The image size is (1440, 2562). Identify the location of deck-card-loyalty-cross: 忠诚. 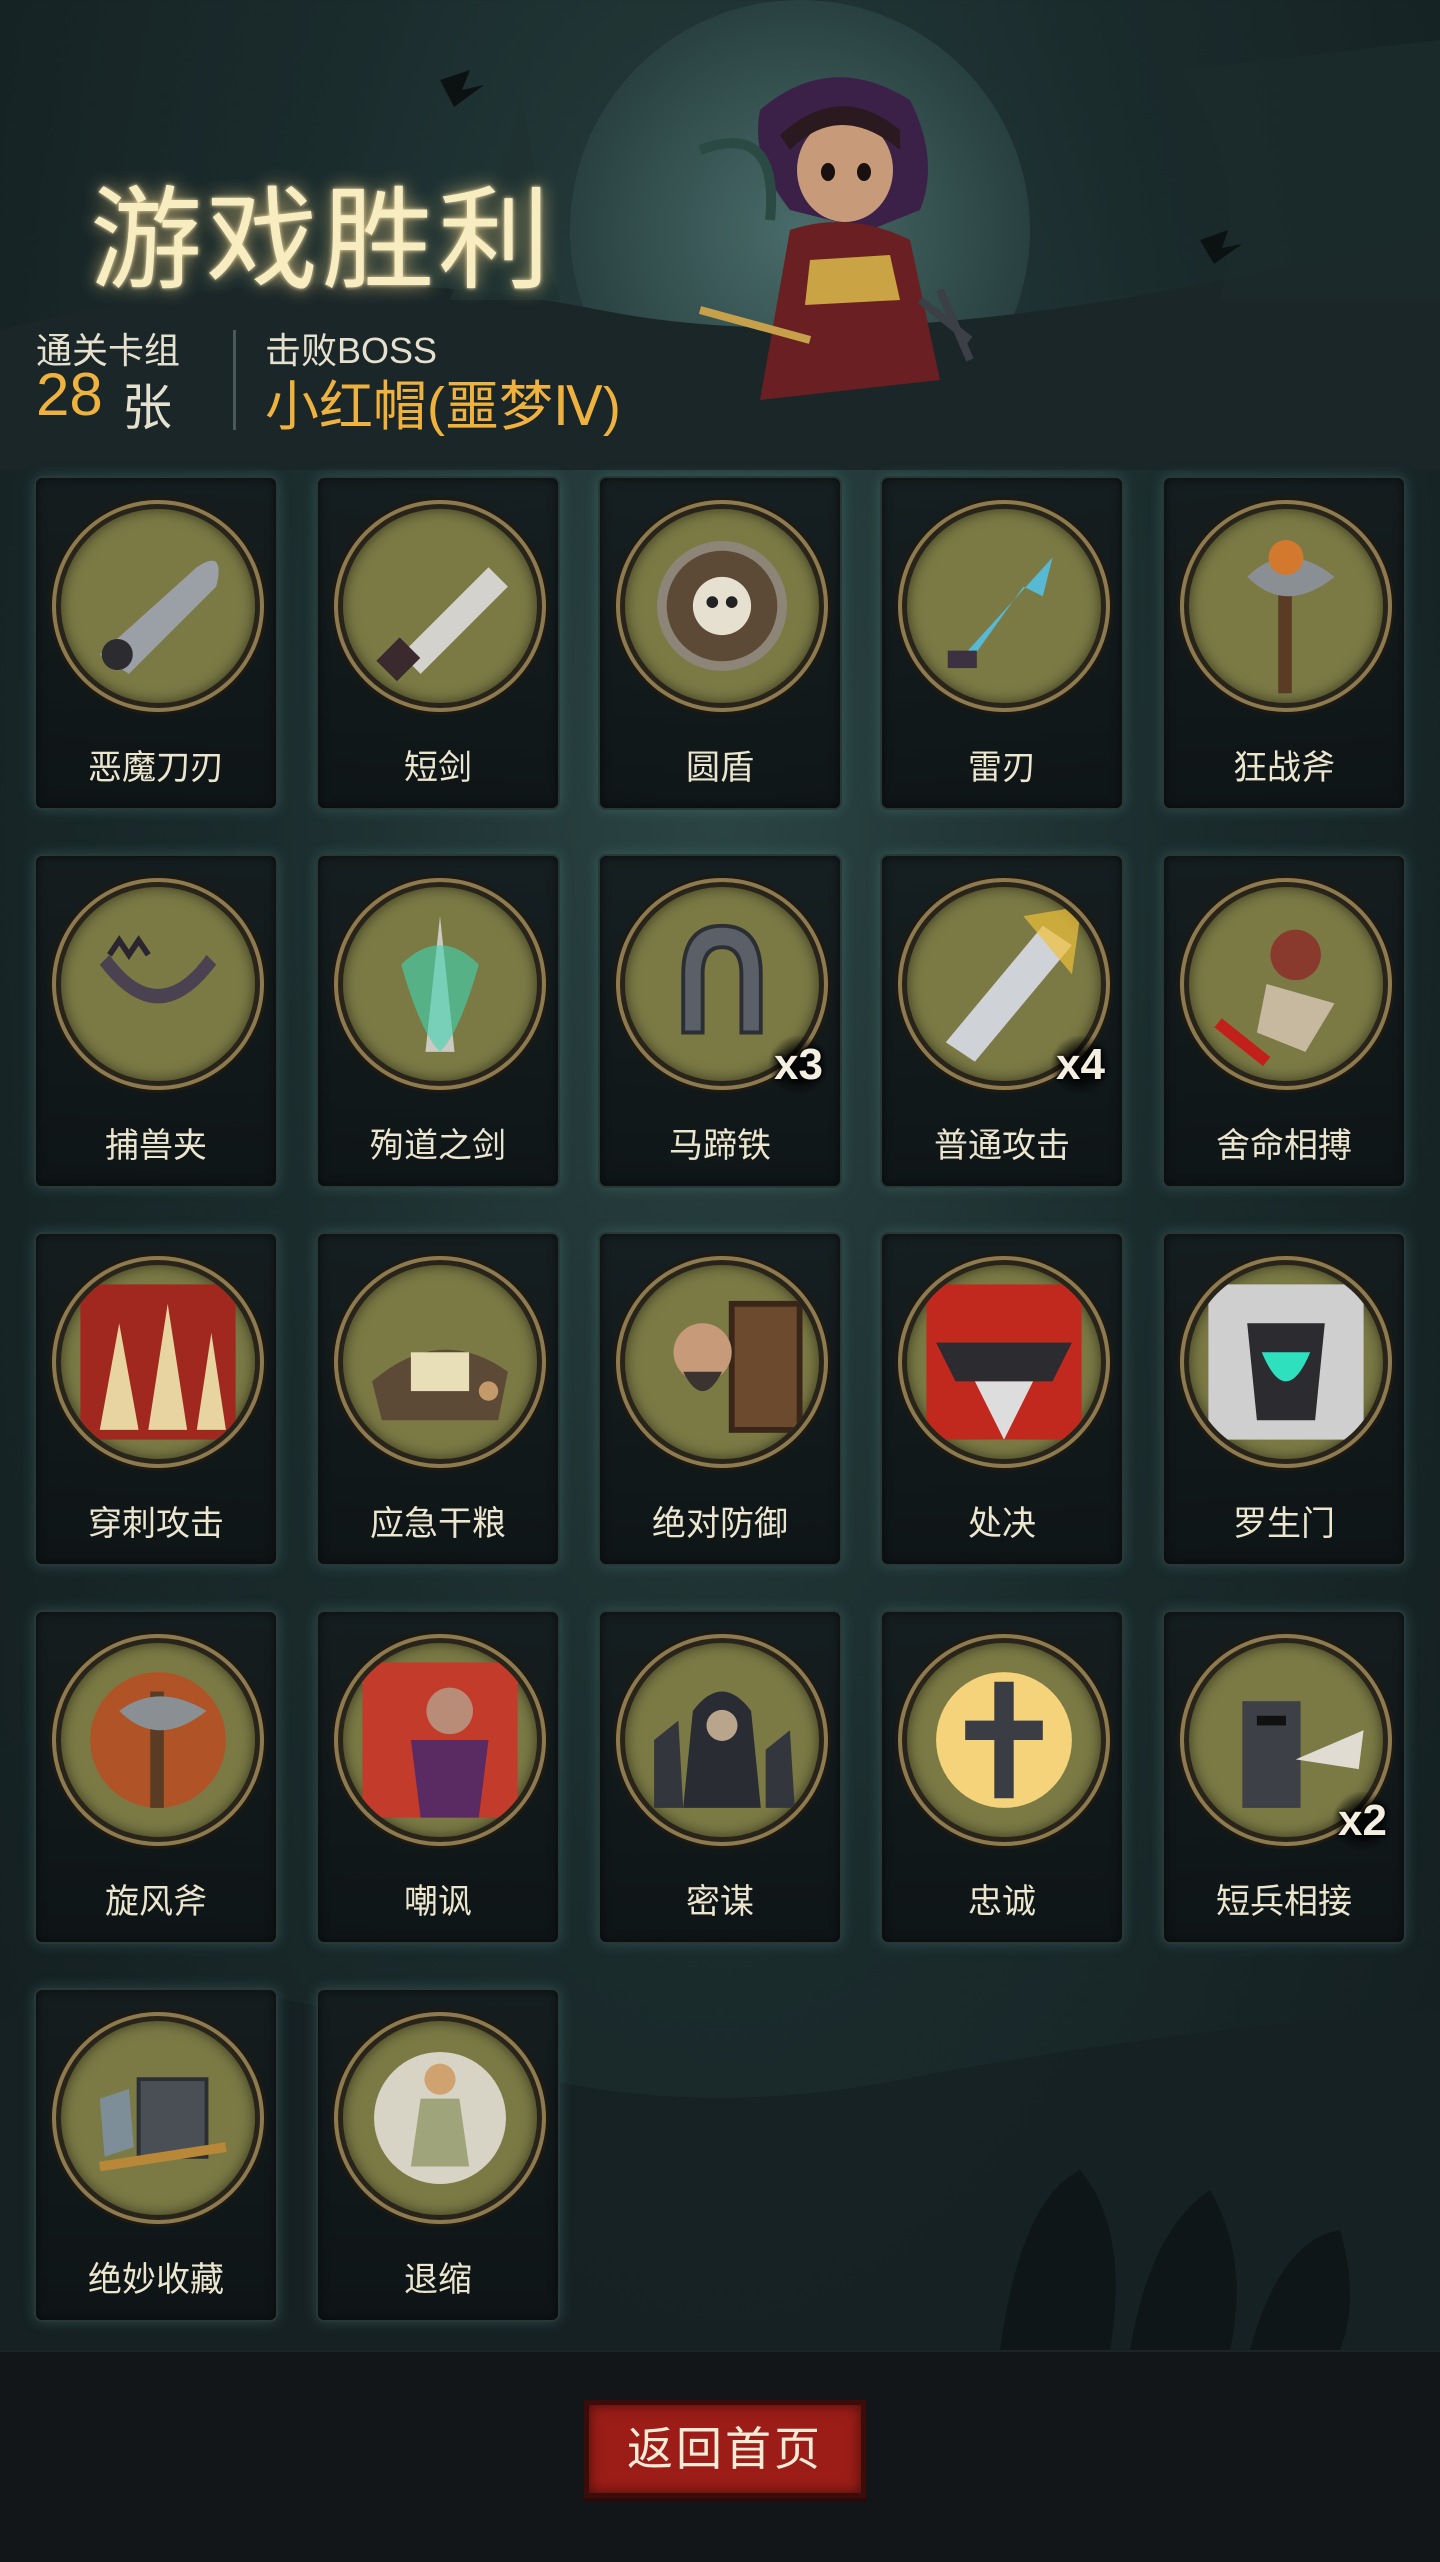
(1002, 1777).